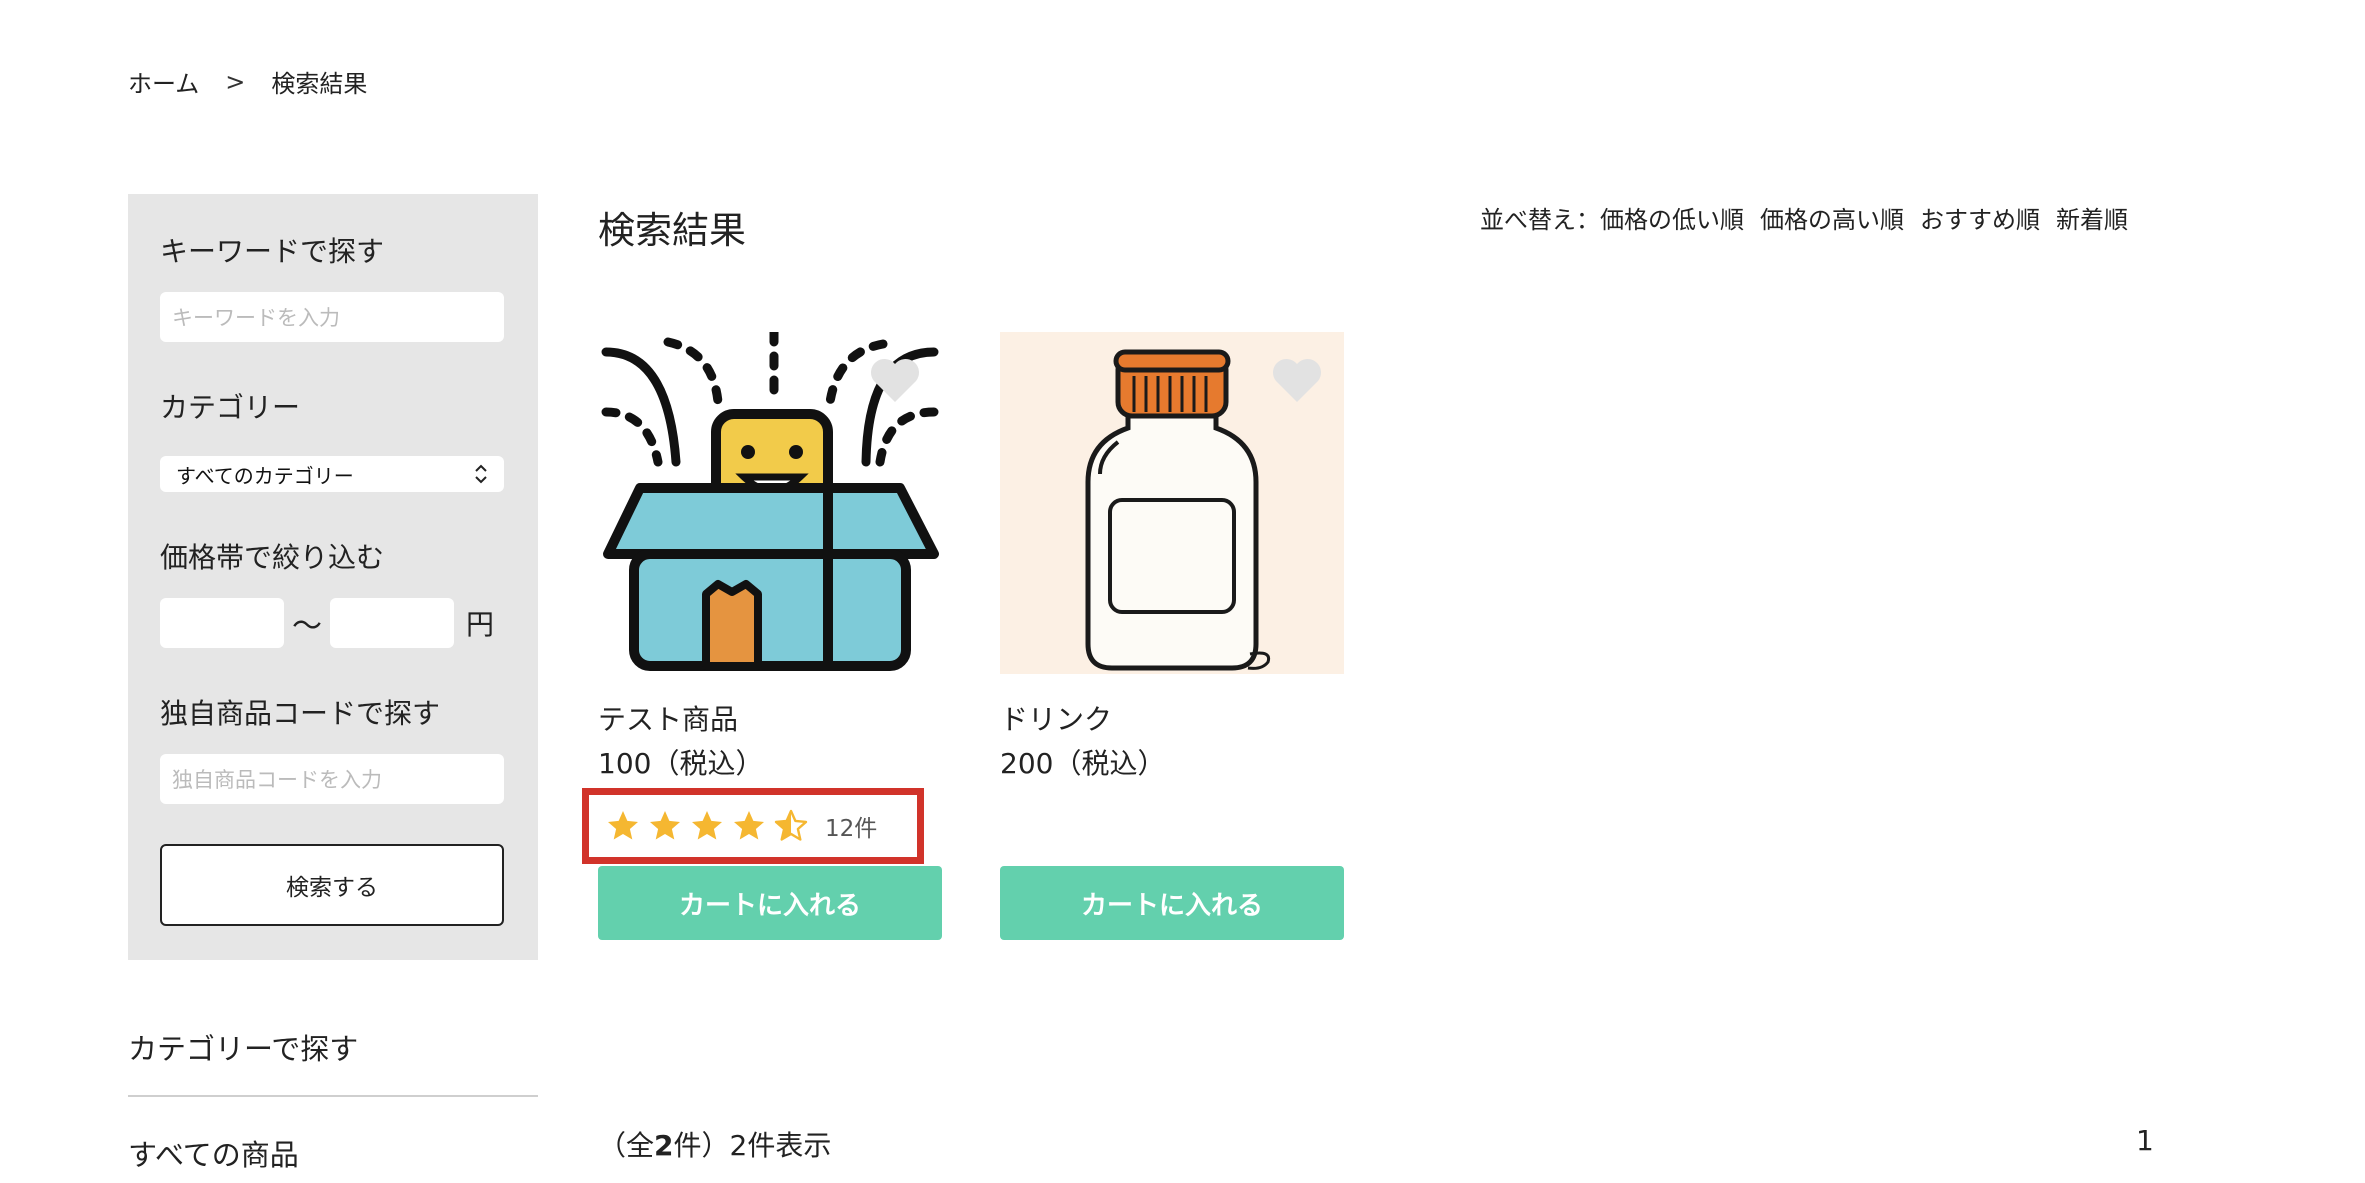  I want to click on price-unit: 円, so click(480, 624).